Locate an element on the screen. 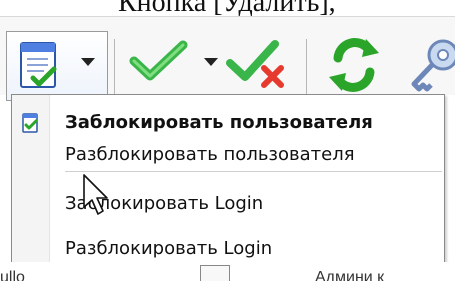 Image resolution: width=455 pixels, height=281 pixels. block-dropdown-button is located at coordinates (57, 66).